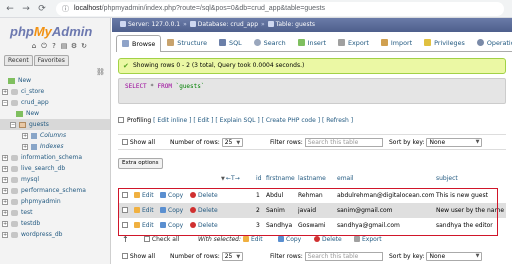  Describe the element at coordinates (385, 195) in the screenshot. I see `cell-email: abdulrehman@digitalocean.com` at that location.